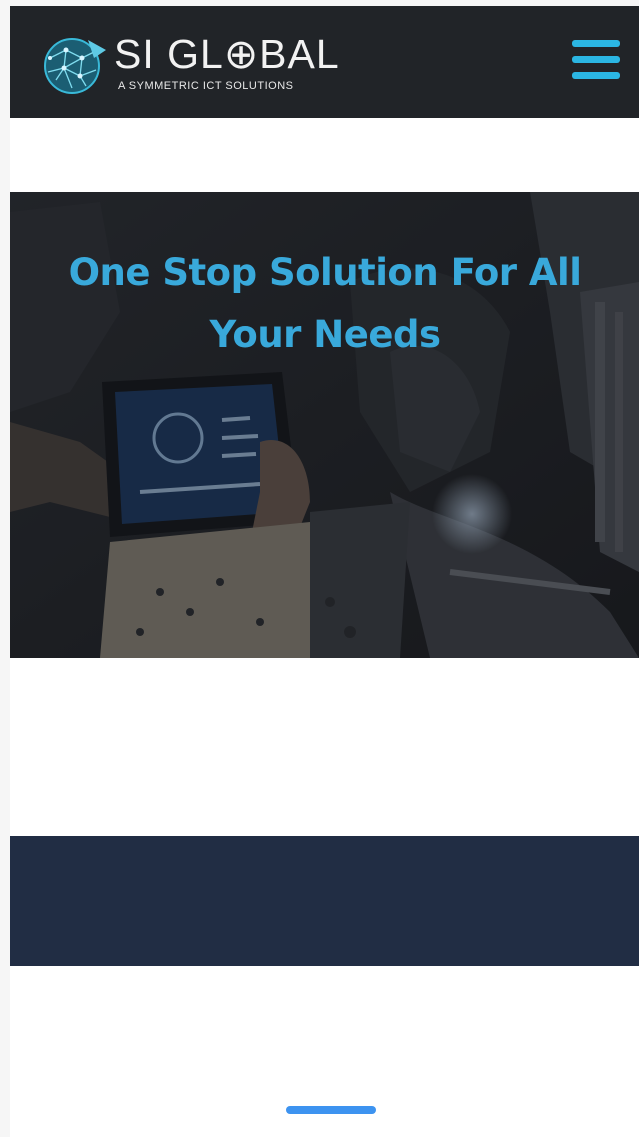 The image size is (639, 1137). I want to click on hamburger-menu-icon-bar-top, so click(596, 43).